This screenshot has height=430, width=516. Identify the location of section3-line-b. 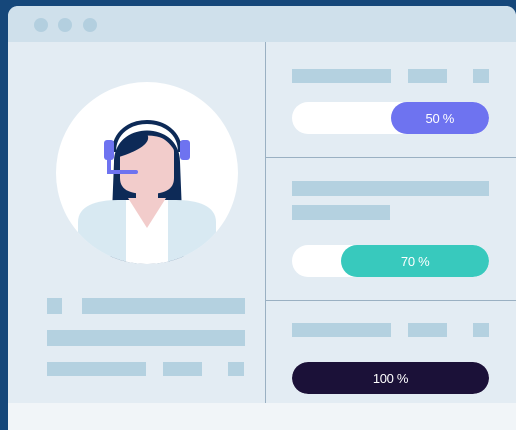
(427, 330).